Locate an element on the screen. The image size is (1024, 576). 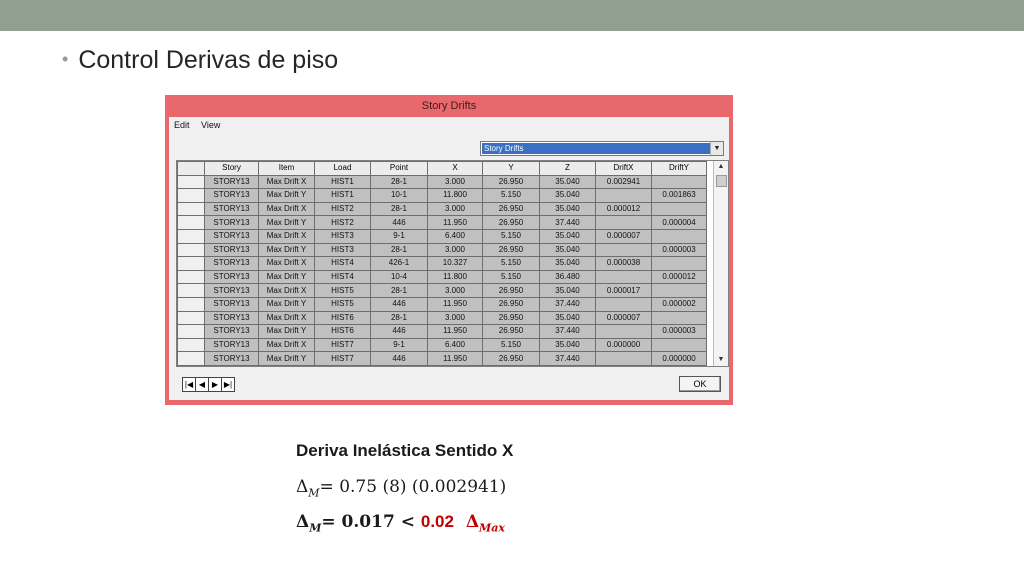
chevron-down-icon: ▼ is located at coordinates (716, 148).